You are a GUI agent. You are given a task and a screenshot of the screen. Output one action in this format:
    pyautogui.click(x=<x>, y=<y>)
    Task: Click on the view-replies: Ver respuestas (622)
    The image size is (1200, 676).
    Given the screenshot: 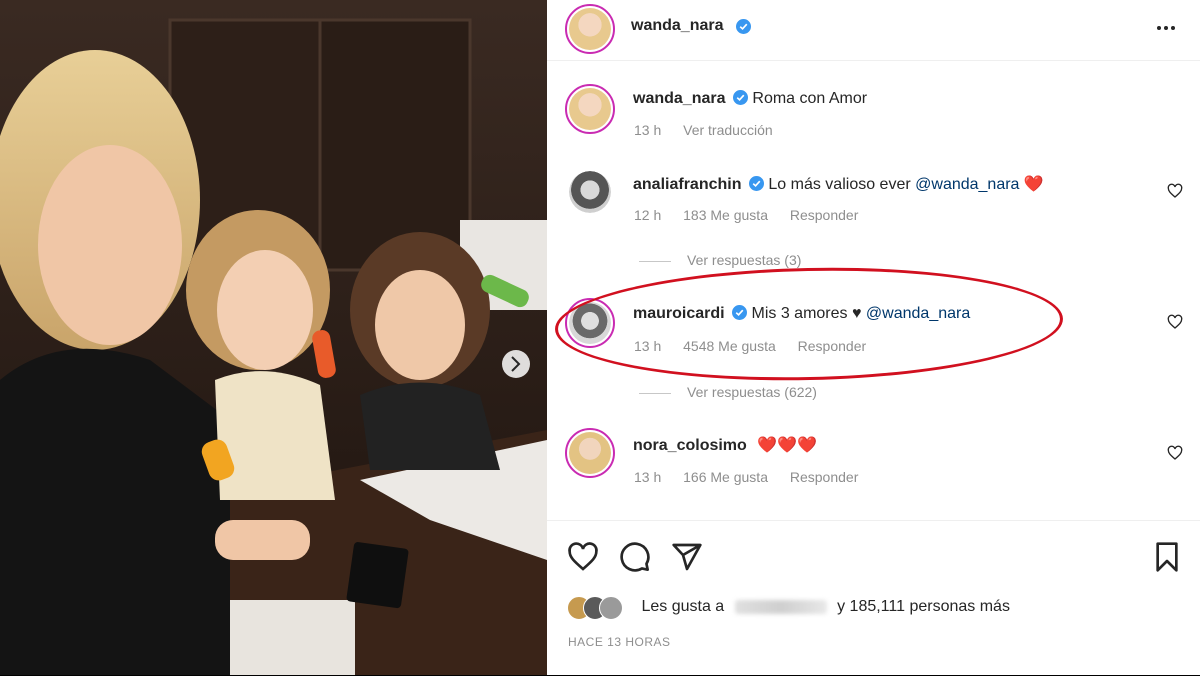 What is the action you would take?
    pyautogui.click(x=728, y=392)
    